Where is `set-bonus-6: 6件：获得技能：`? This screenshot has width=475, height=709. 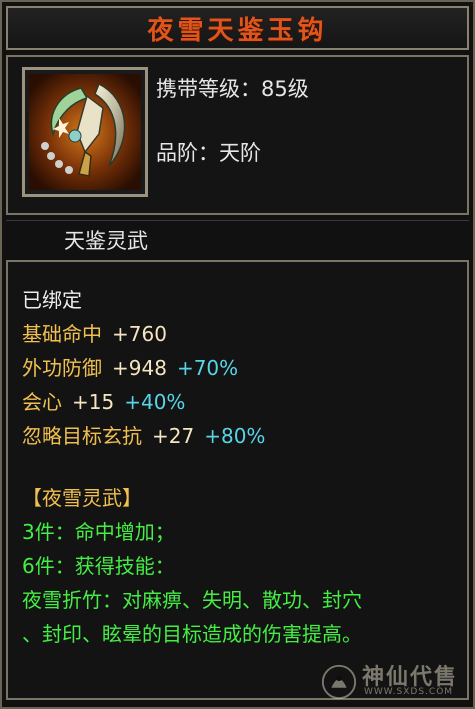 set-bonus-6: 6件：获得技能： is located at coordinates (98, 566).